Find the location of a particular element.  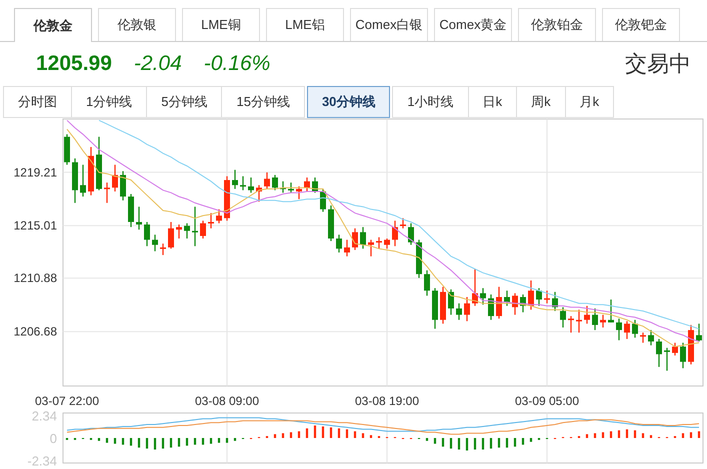

period-tab: 1小时线 is located at coordinates (430, 102).